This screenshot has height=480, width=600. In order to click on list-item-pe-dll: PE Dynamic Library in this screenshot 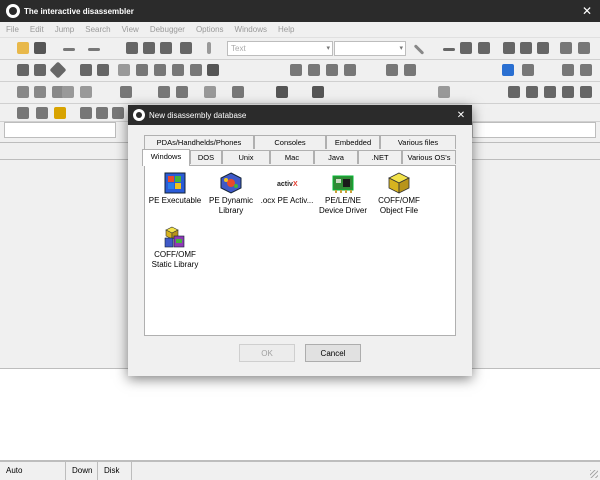, I will do `click(231, 194)`.